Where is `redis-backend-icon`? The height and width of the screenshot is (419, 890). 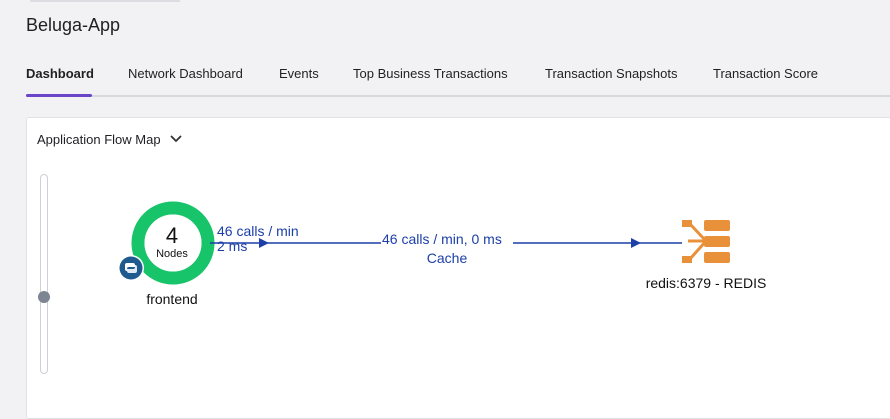 redis-backend-icon is located at coordinates (706, 241).